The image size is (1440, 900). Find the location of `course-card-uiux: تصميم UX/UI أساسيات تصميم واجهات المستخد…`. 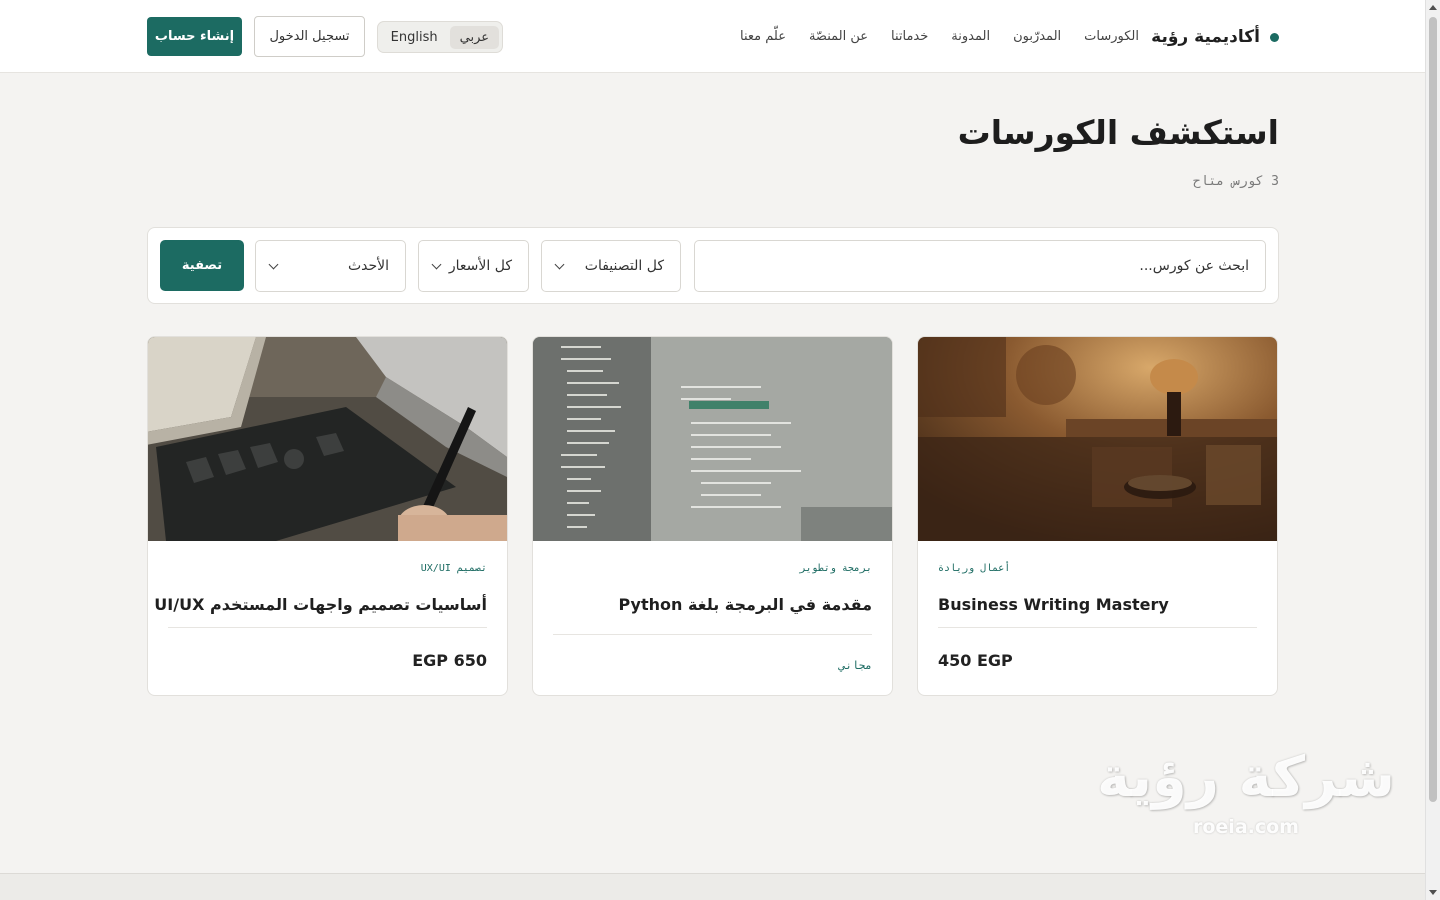

course-card-uiux: تصميم UX/UI أساسيات تصميم واجهات المستخد… is located at coordinates (327, 516).